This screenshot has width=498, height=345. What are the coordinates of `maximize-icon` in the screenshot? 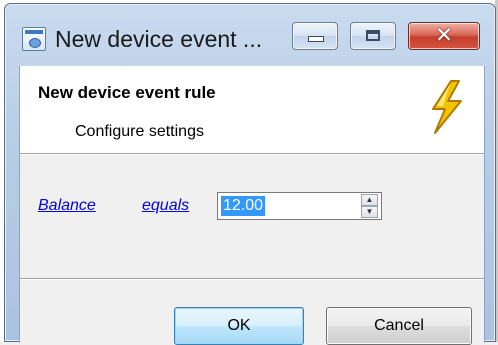 It's located at (373, 35).